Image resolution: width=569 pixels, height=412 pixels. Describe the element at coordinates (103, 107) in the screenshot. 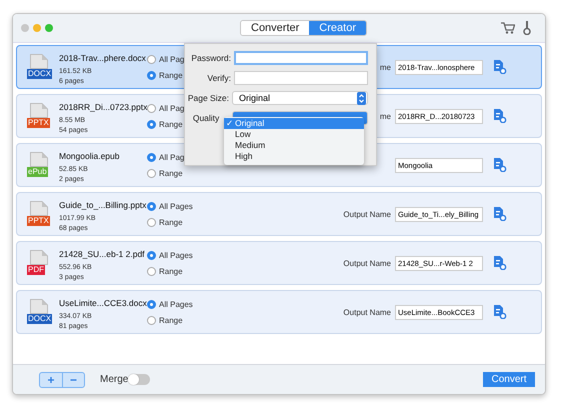

I see `file-name: 2018RR_Di...0723.pptx` at that location.